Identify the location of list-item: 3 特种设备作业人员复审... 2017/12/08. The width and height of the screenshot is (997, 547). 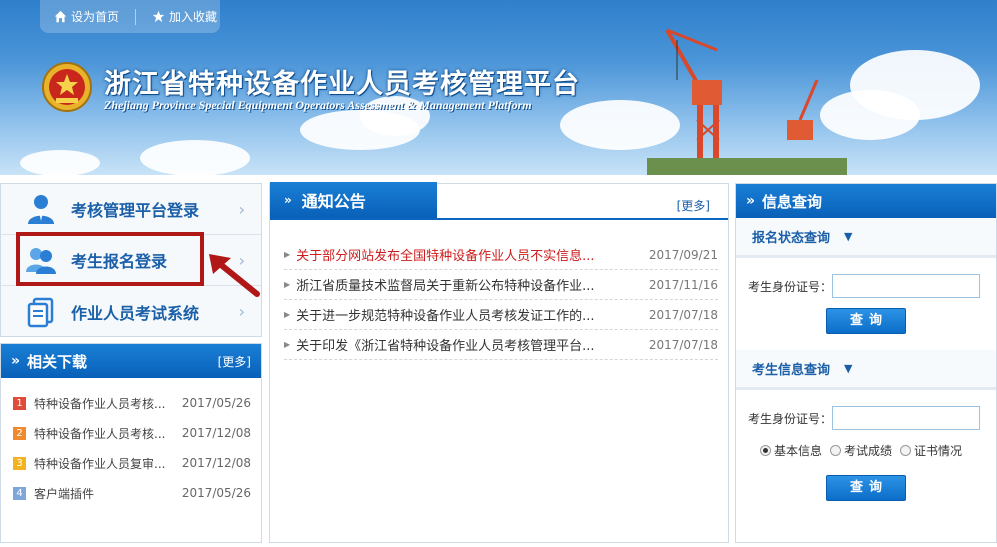
(131, 463).